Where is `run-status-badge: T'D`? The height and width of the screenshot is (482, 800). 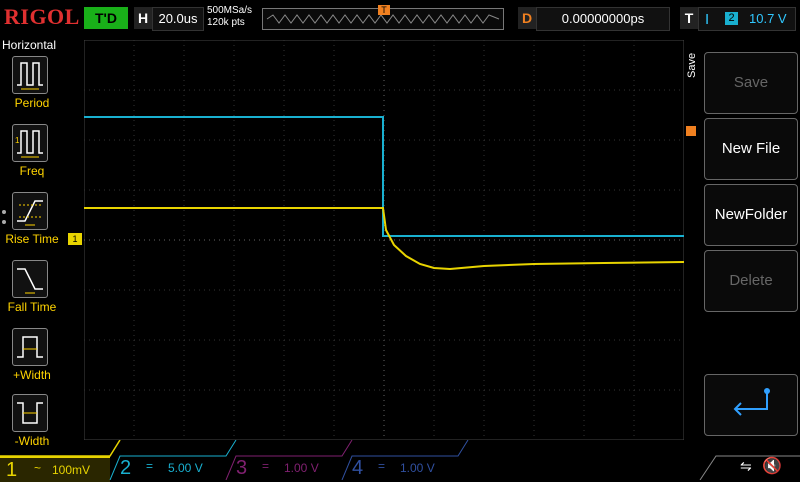 run-status-badge: T'D is located at coordinates (106, 18).